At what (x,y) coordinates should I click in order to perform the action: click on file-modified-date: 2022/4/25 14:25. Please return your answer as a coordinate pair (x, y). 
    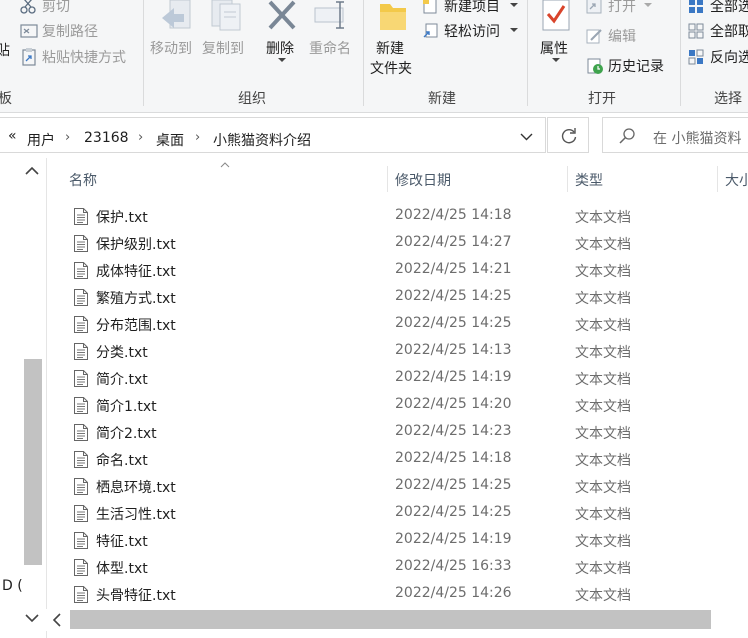
    Looking at the image, I should click on (453, 296).